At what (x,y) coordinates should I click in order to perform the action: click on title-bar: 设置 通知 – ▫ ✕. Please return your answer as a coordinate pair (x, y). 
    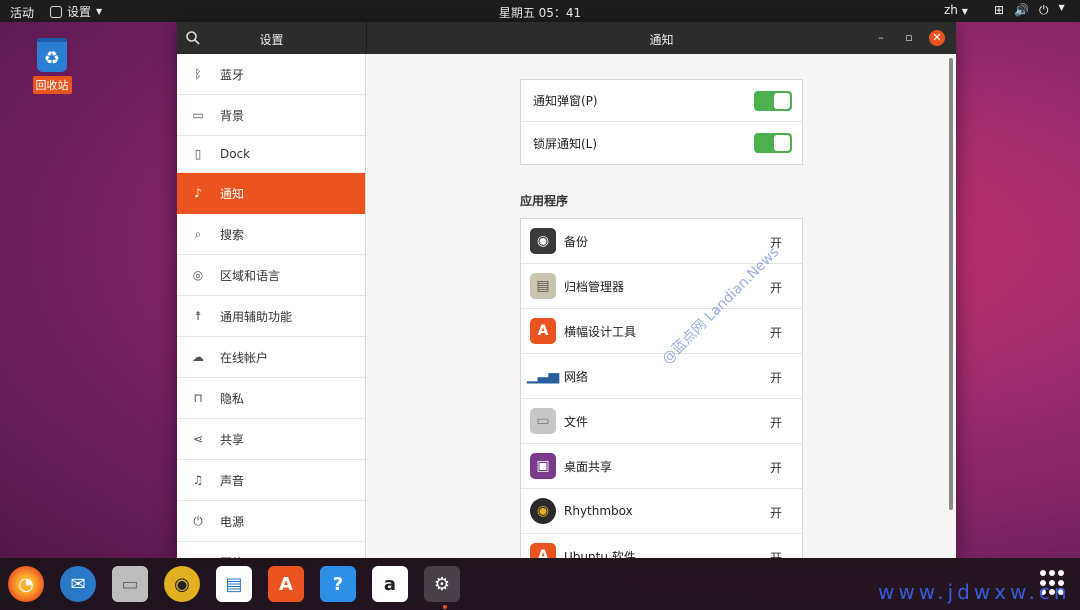
    Looking at the image, I should click on (566, 38).